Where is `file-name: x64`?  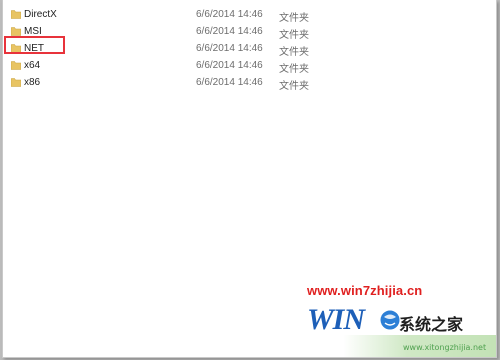
file-name: x64 is located at coordinates (32, 65).